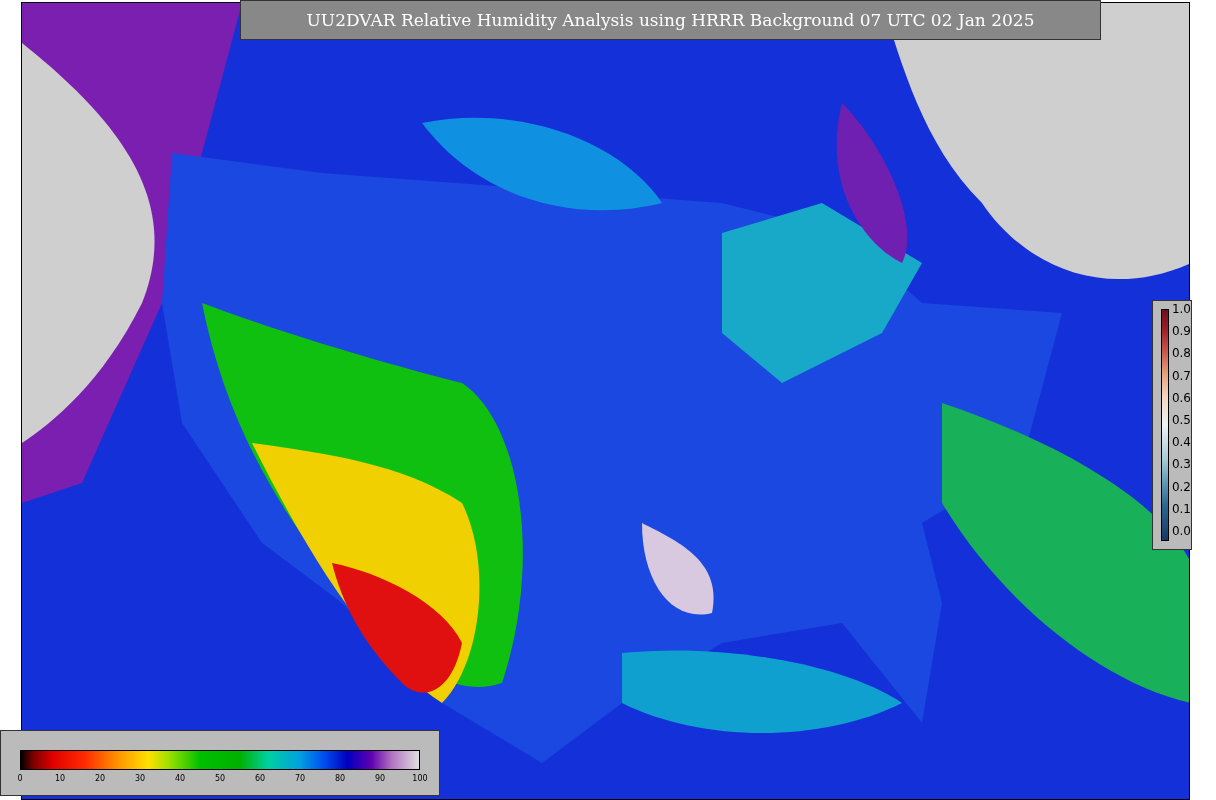 The image size is (1216, 800). What do you see at coordinates (1181, 309) in the screenshot?
I see `tick-label: 1.0` at bounding box center [1181, 309].